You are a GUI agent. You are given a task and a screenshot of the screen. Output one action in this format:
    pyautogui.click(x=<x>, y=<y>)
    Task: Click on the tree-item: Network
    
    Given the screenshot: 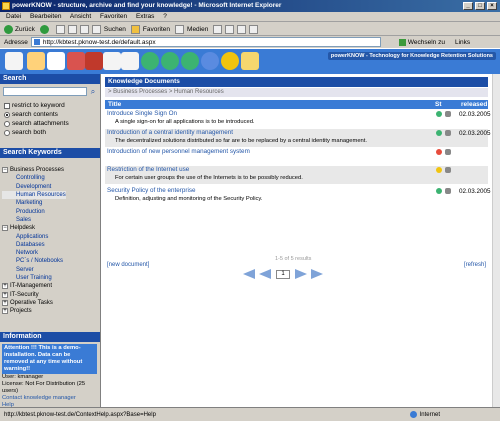 What is the action you would take?
    pyautogui.click(x=34, y=253)
    